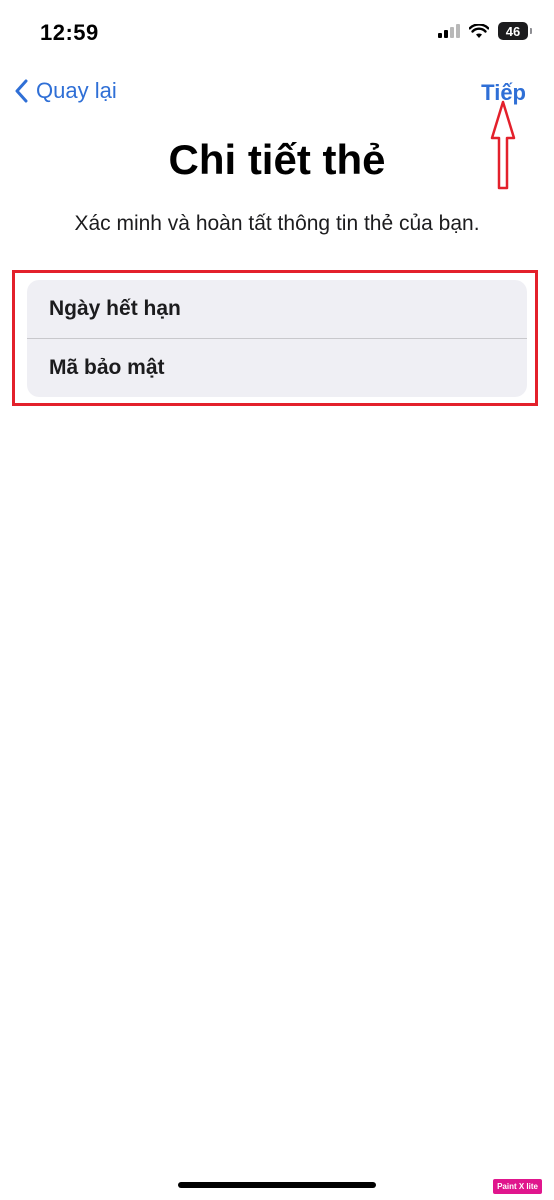 The image size is (554, 1200). Describe the element at coordinates (277, 1185) in the screenshot. I see `home-indicator` at that location.